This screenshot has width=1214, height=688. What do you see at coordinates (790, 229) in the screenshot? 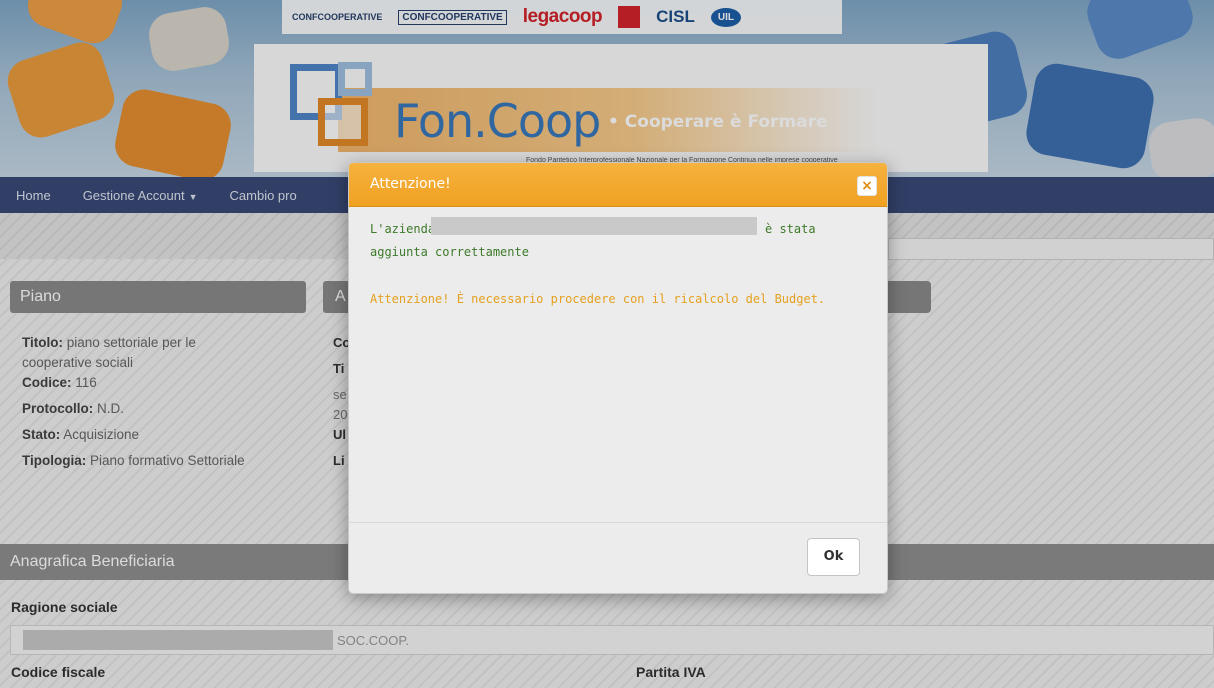
I see `success-message-suffix: è stata` at bounding box center [790, 229].